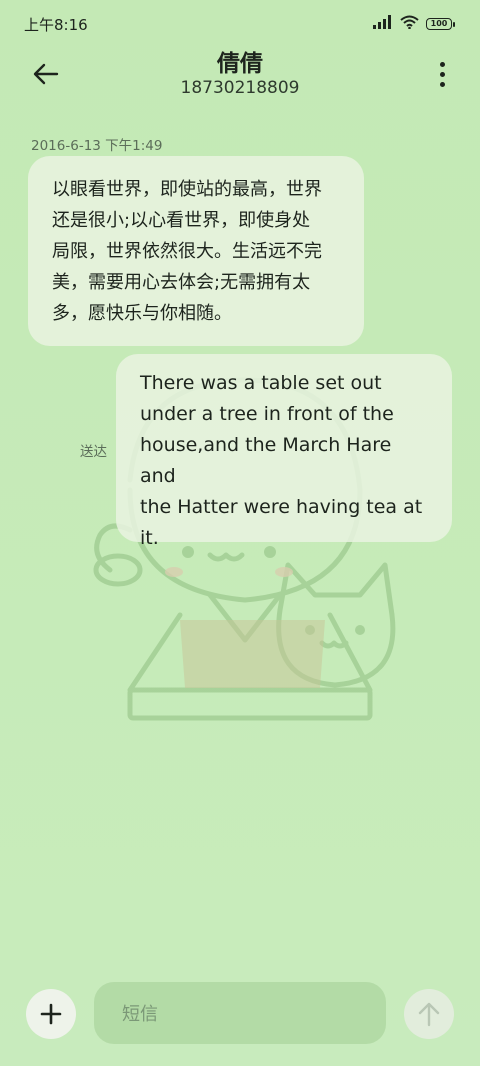 This screenshot has width=480, height=1066. I want to click on send-button, so click(429, 1014).